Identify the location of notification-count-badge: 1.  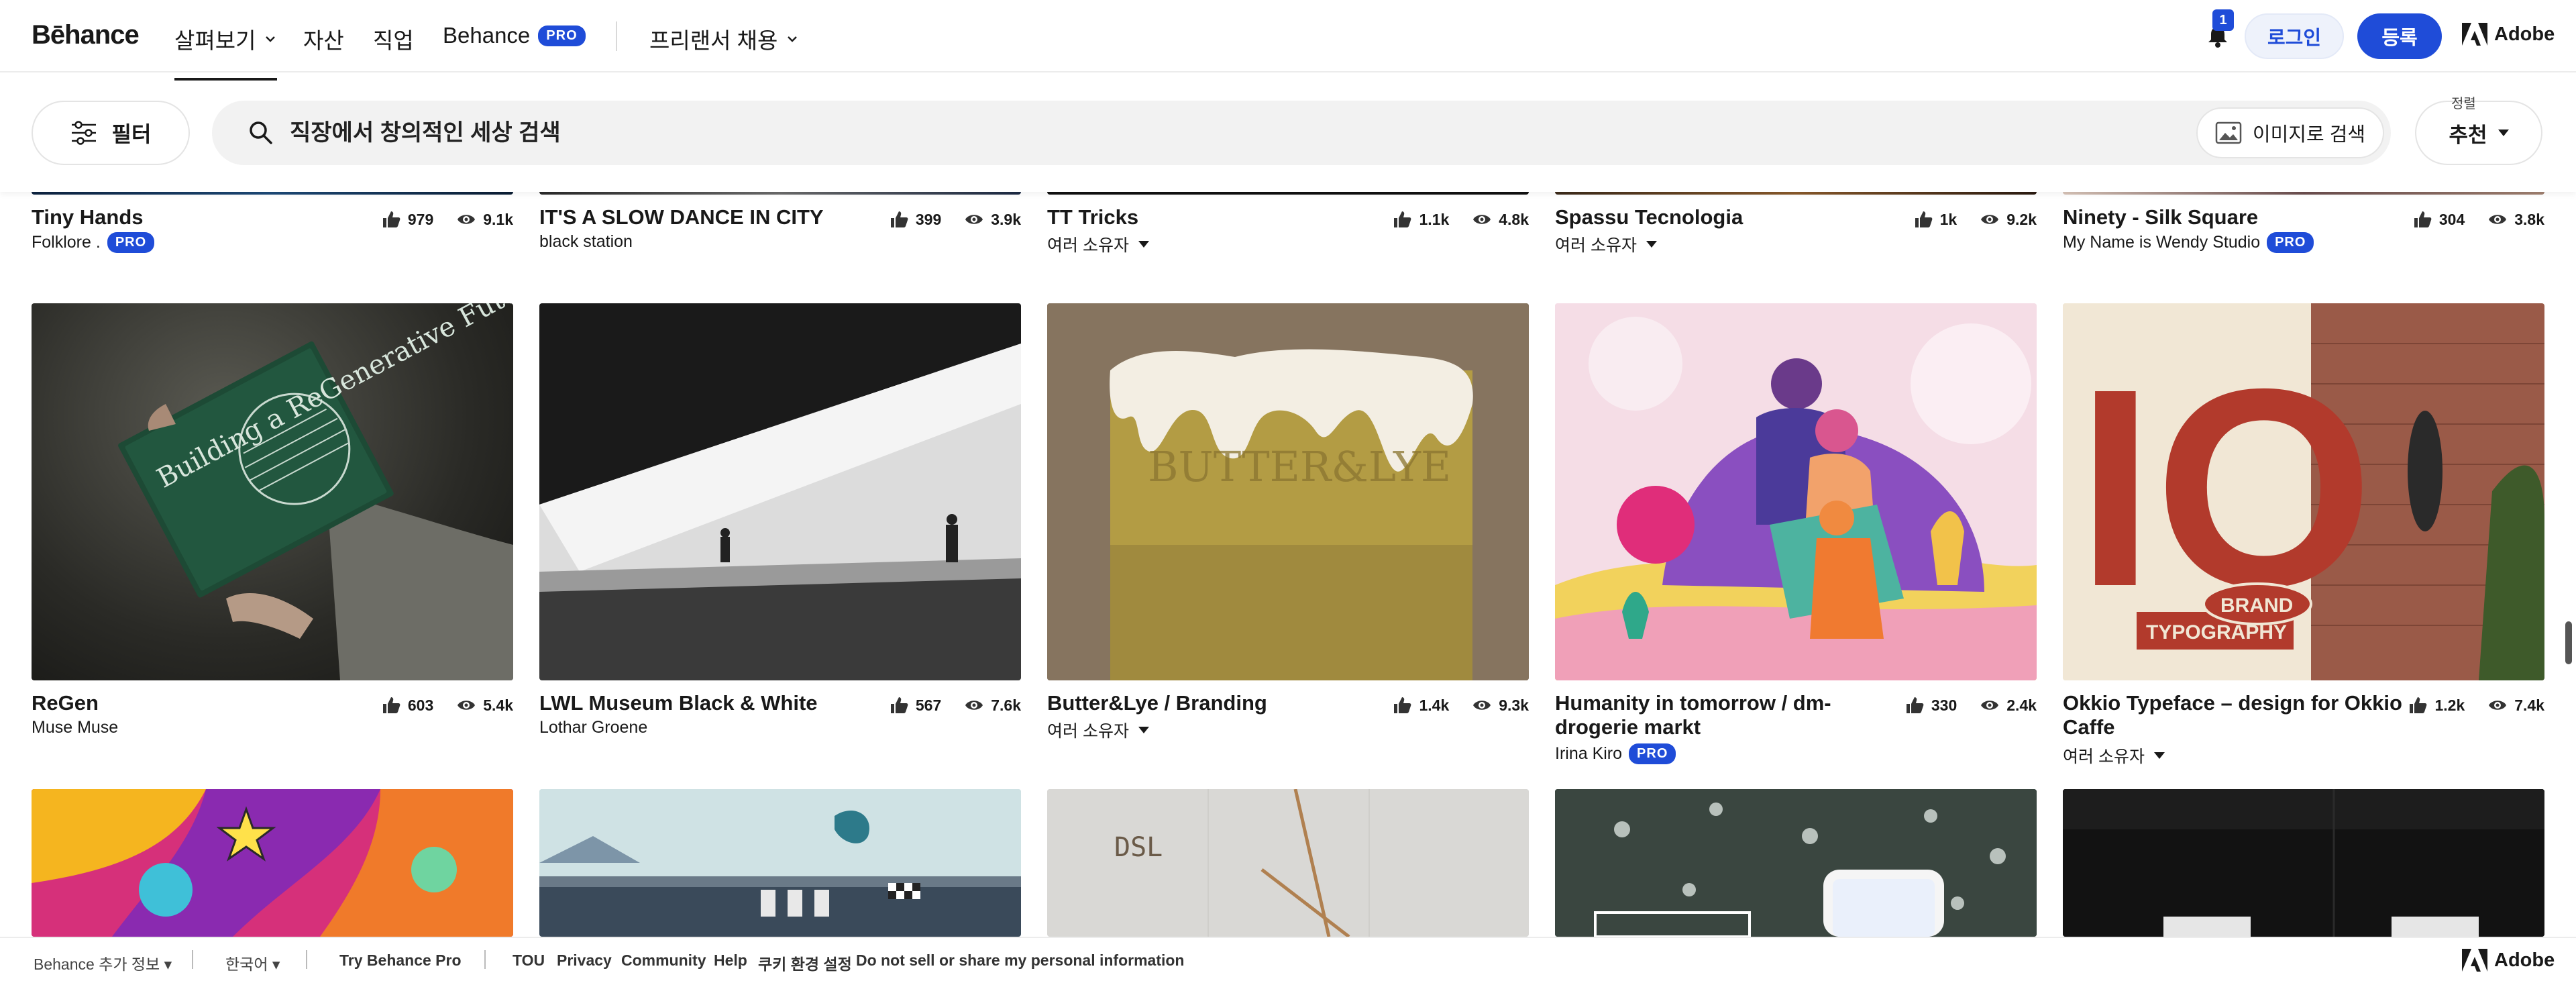
(2223, 20).